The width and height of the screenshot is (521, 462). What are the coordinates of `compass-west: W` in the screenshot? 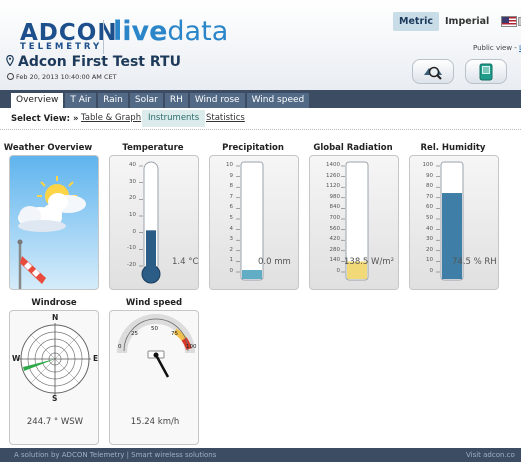 It's located at (16, 358).